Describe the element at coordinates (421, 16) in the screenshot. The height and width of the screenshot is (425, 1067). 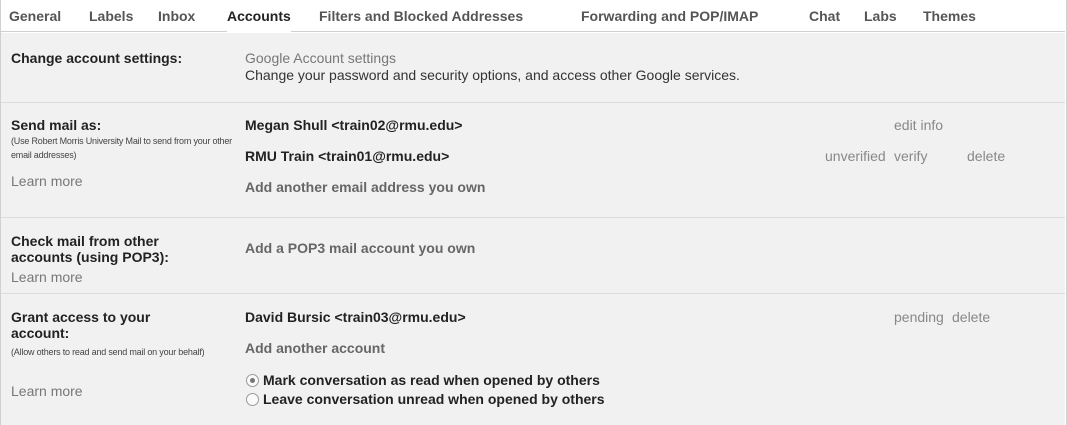
I see `tab-filters: Filters and Blocked Addresses` at that location.